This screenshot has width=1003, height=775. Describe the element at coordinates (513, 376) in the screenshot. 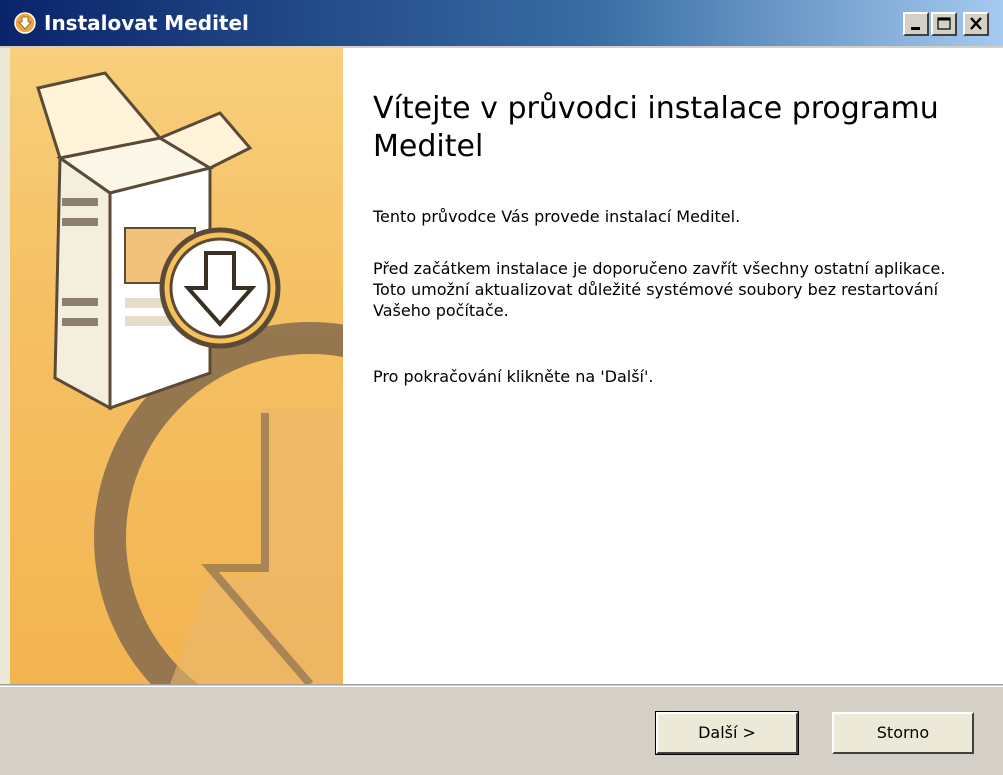

I see `continue-instruction-text: Pro pokračování klikněte na 'Další'.` at that location.